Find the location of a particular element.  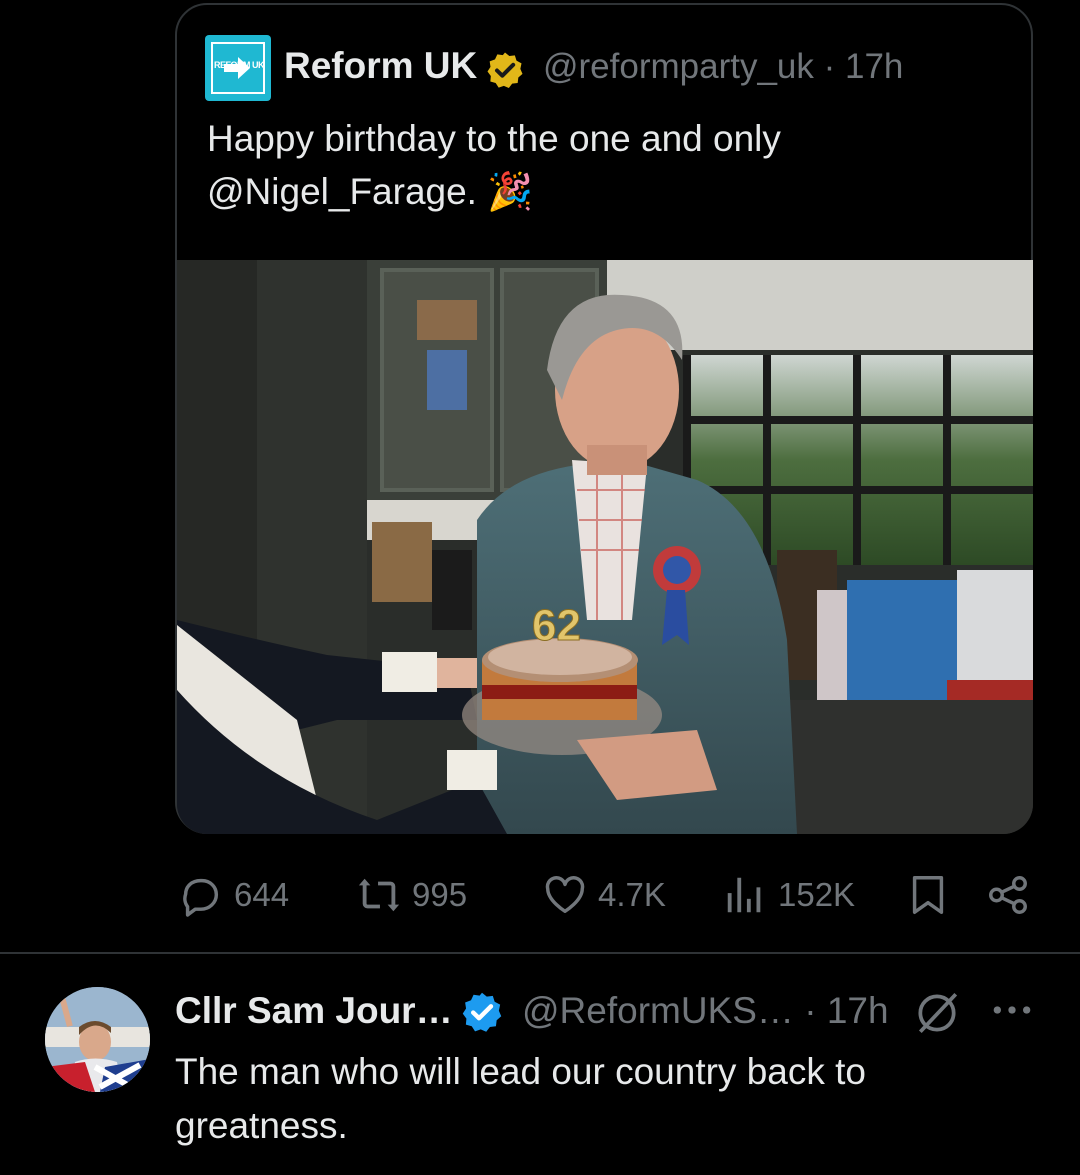

repost-button: 995 is located at coordinates (411, 895).